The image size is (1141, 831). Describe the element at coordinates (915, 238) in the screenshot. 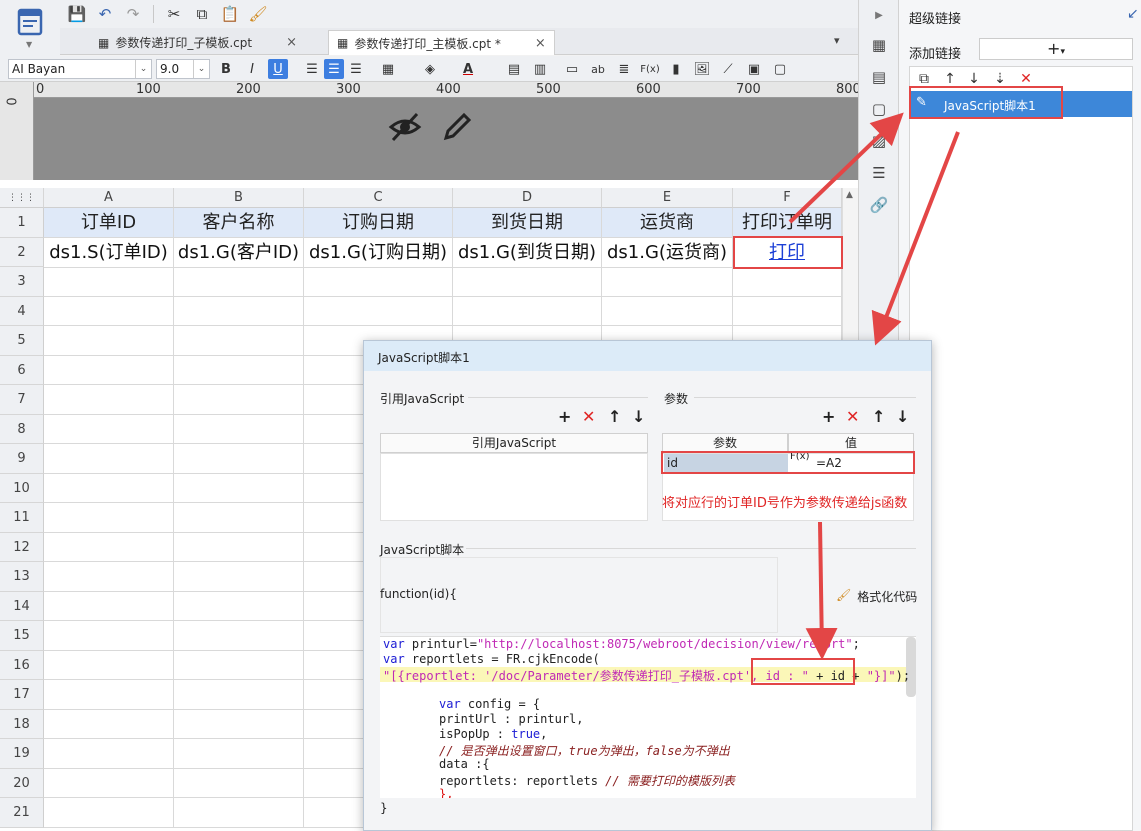

I see `arrow-to-dialog` at that location.